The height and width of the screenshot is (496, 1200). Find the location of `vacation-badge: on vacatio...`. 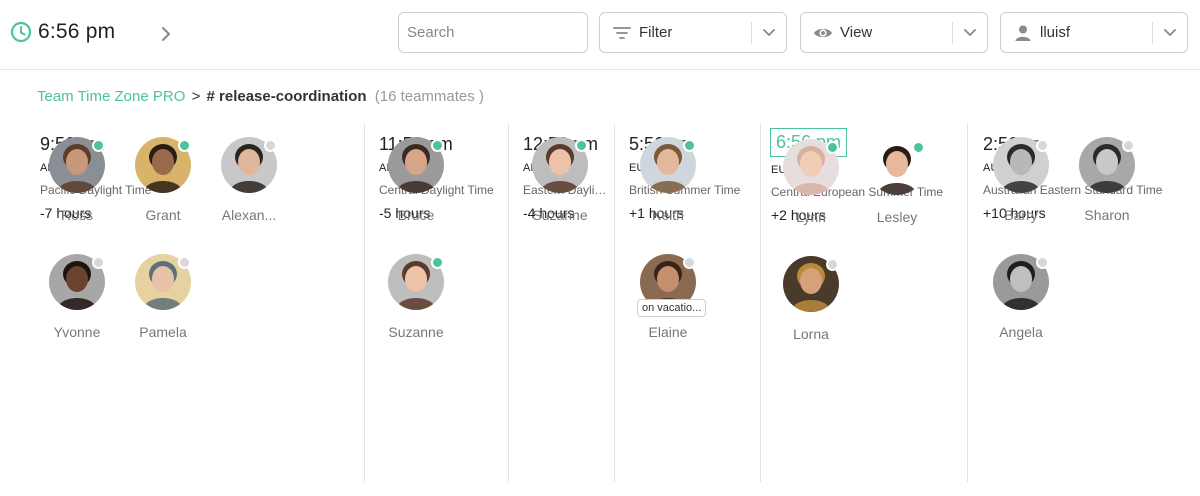

vacation-badge: on vacatio... is located at coordinates (672, 308).